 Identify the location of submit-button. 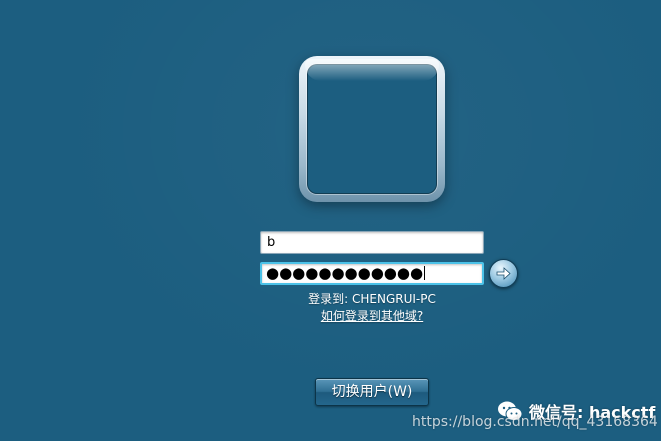
(503, 273).